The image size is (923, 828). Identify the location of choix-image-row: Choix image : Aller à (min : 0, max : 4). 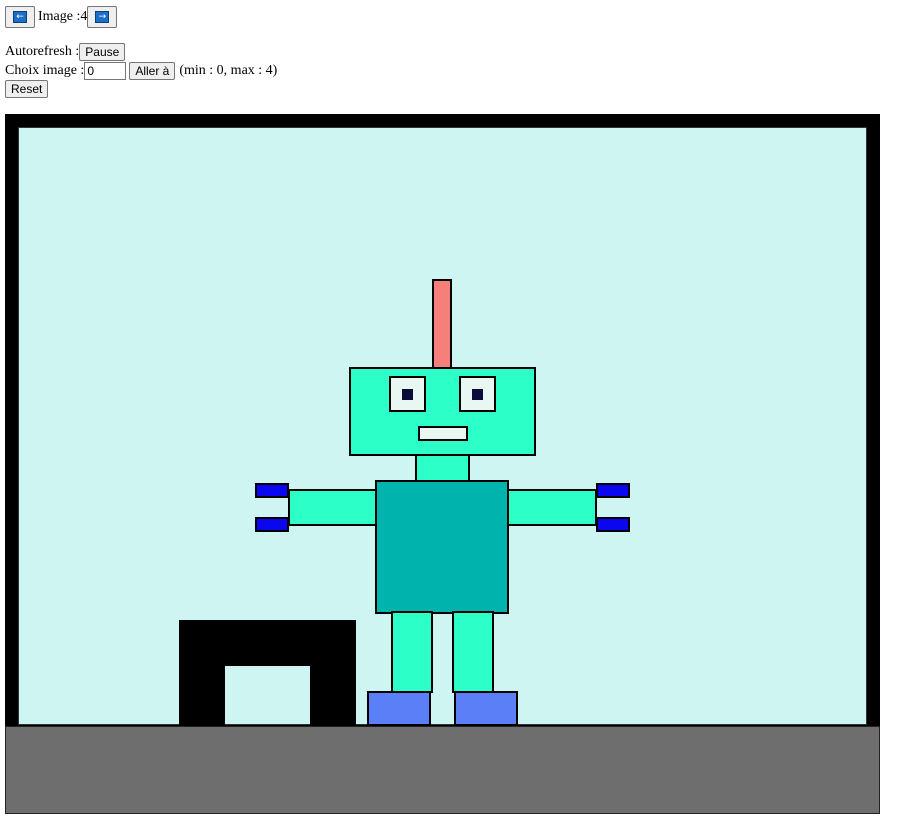
(141, 71).